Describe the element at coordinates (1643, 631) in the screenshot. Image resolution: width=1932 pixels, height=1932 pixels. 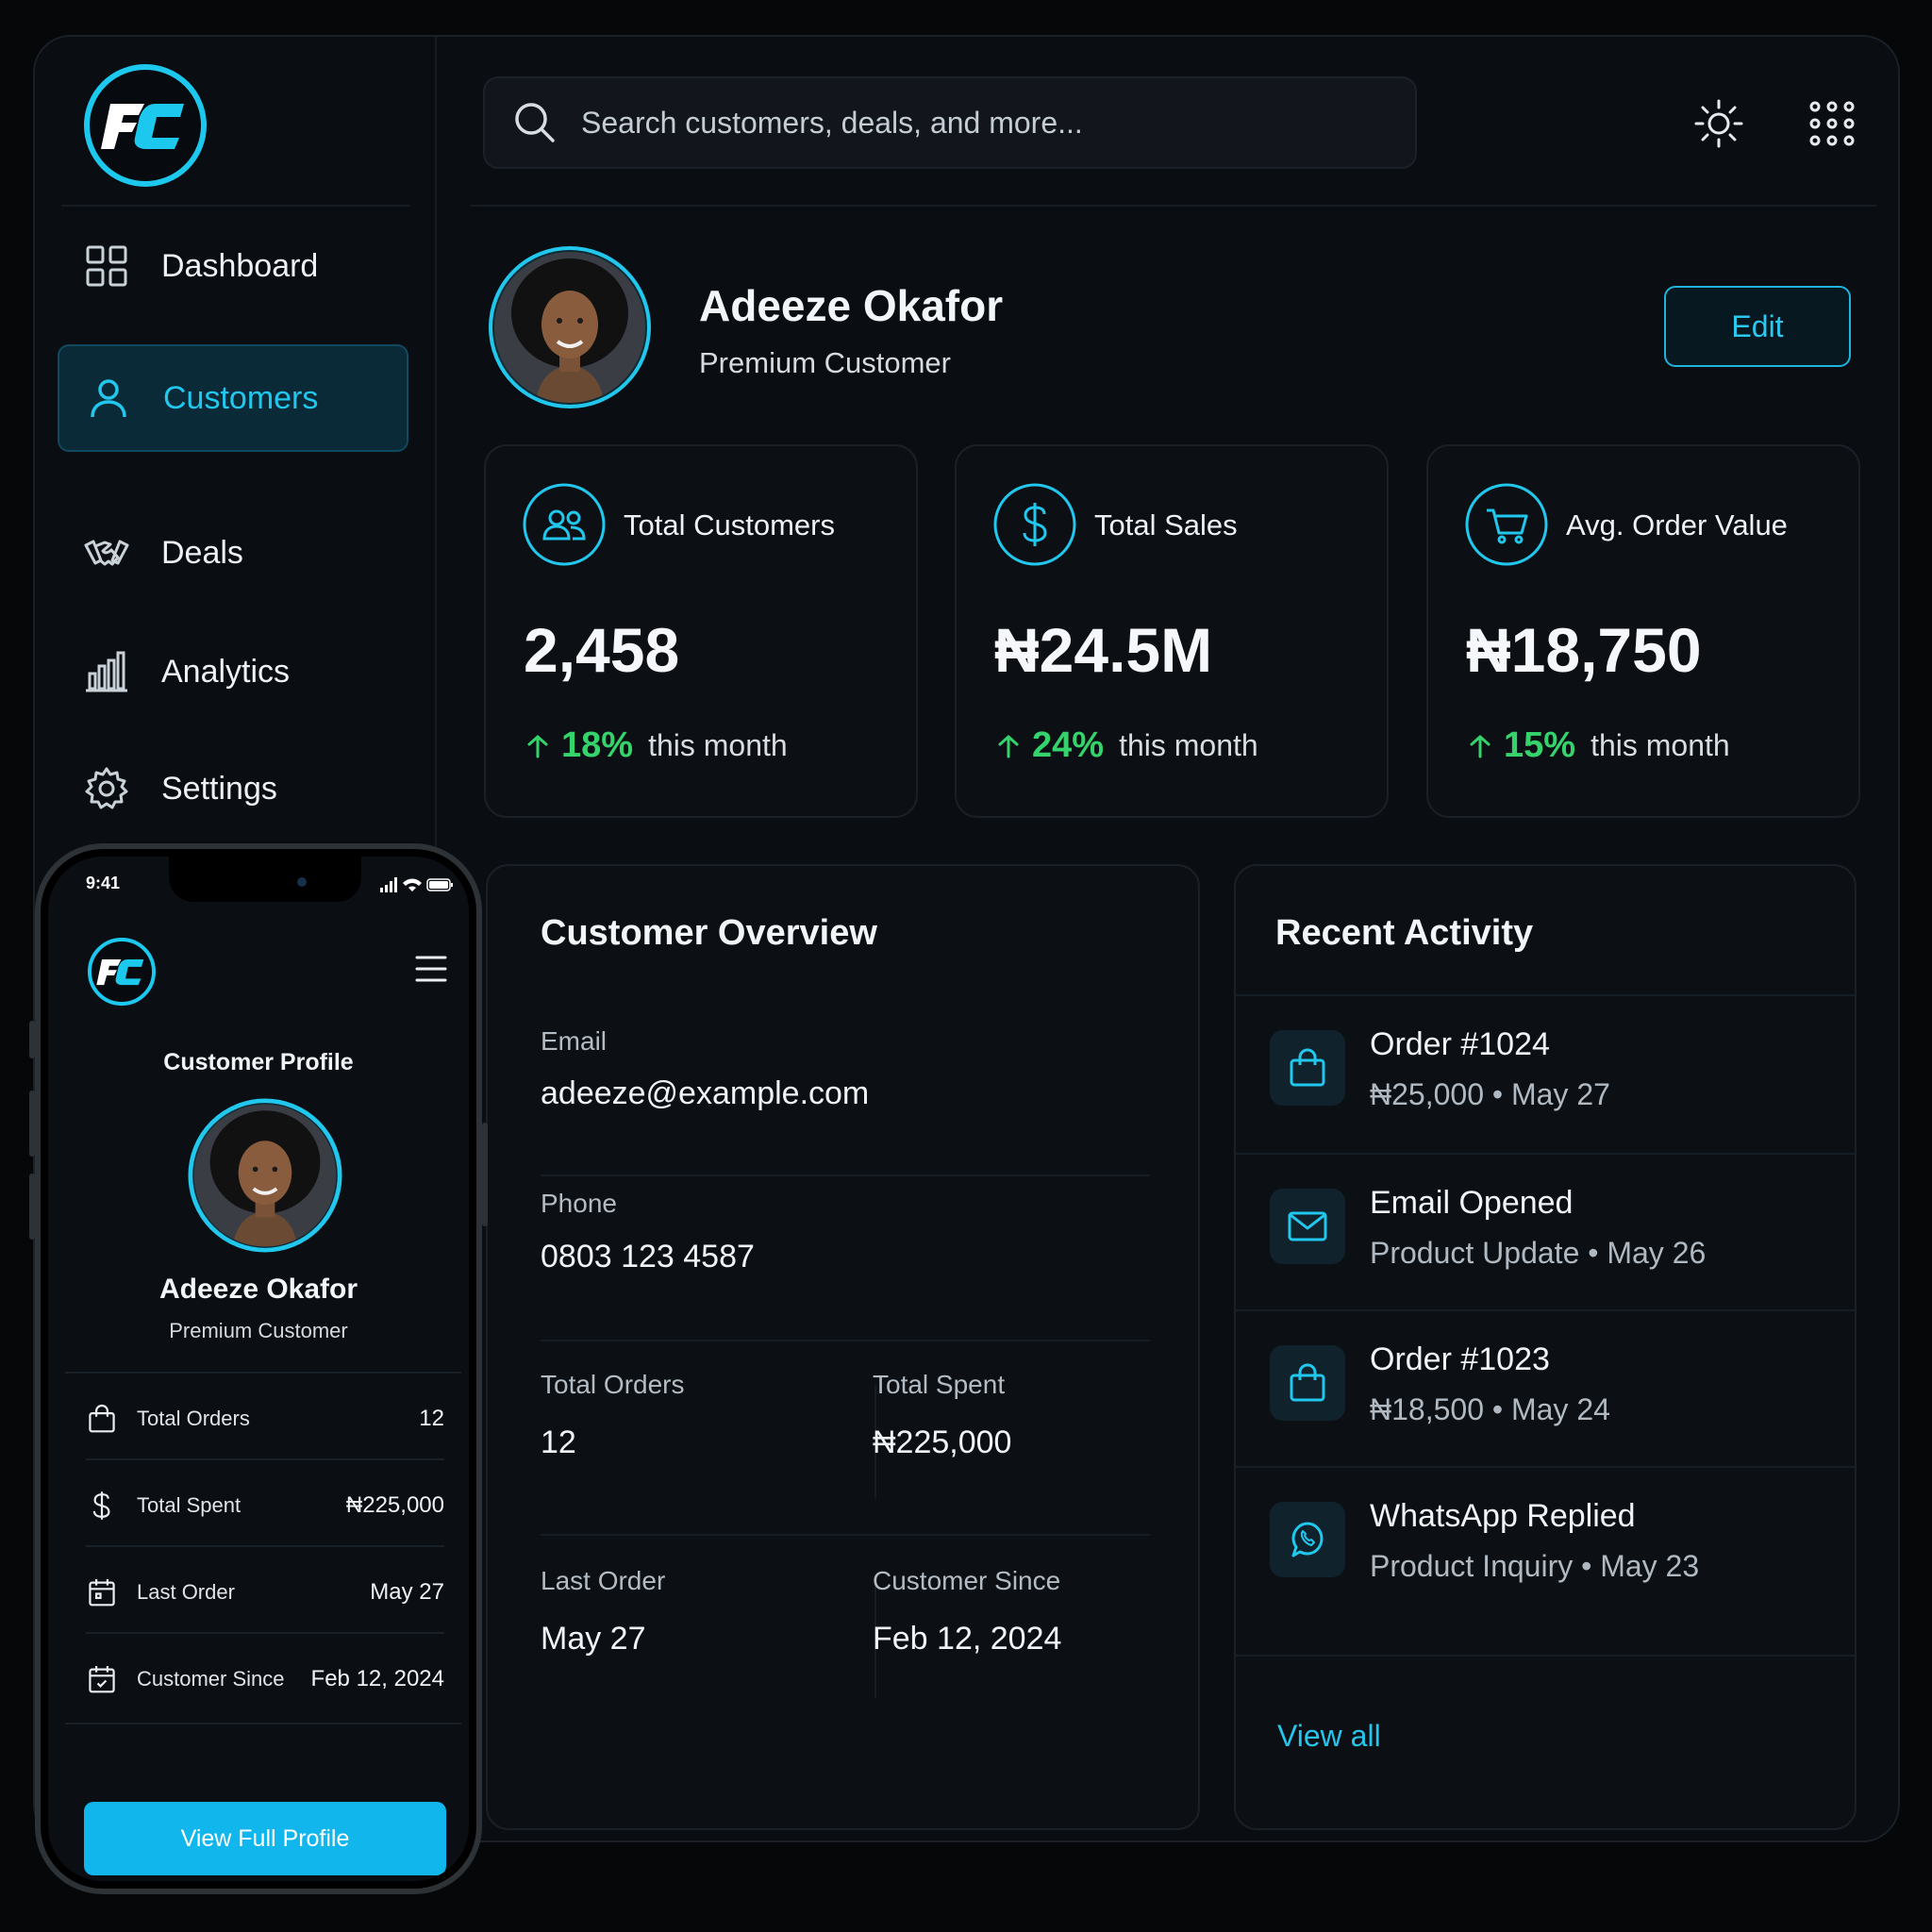
I see `stat-card-avg-order-value: Avg. Order Value ₦18,750 15% this month` at that location.